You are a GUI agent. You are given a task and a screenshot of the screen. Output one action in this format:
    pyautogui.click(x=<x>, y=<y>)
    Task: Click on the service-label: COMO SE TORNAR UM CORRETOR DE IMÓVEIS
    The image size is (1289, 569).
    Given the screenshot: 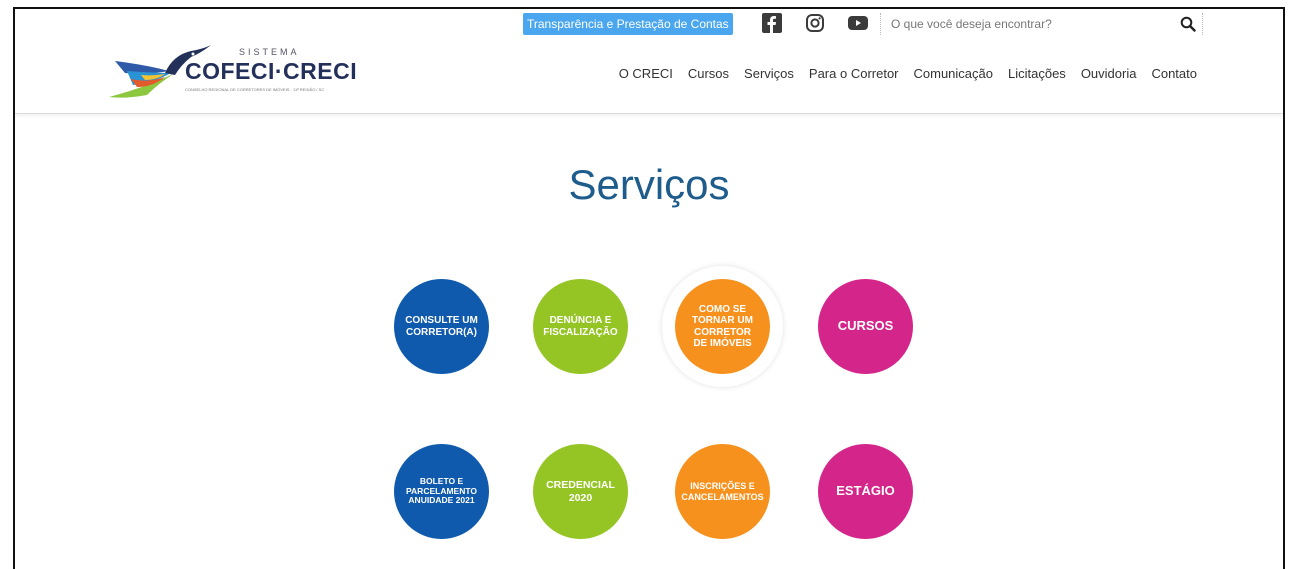 What is the action you would take?
    pyautogui.click(x=722, y=326)
    